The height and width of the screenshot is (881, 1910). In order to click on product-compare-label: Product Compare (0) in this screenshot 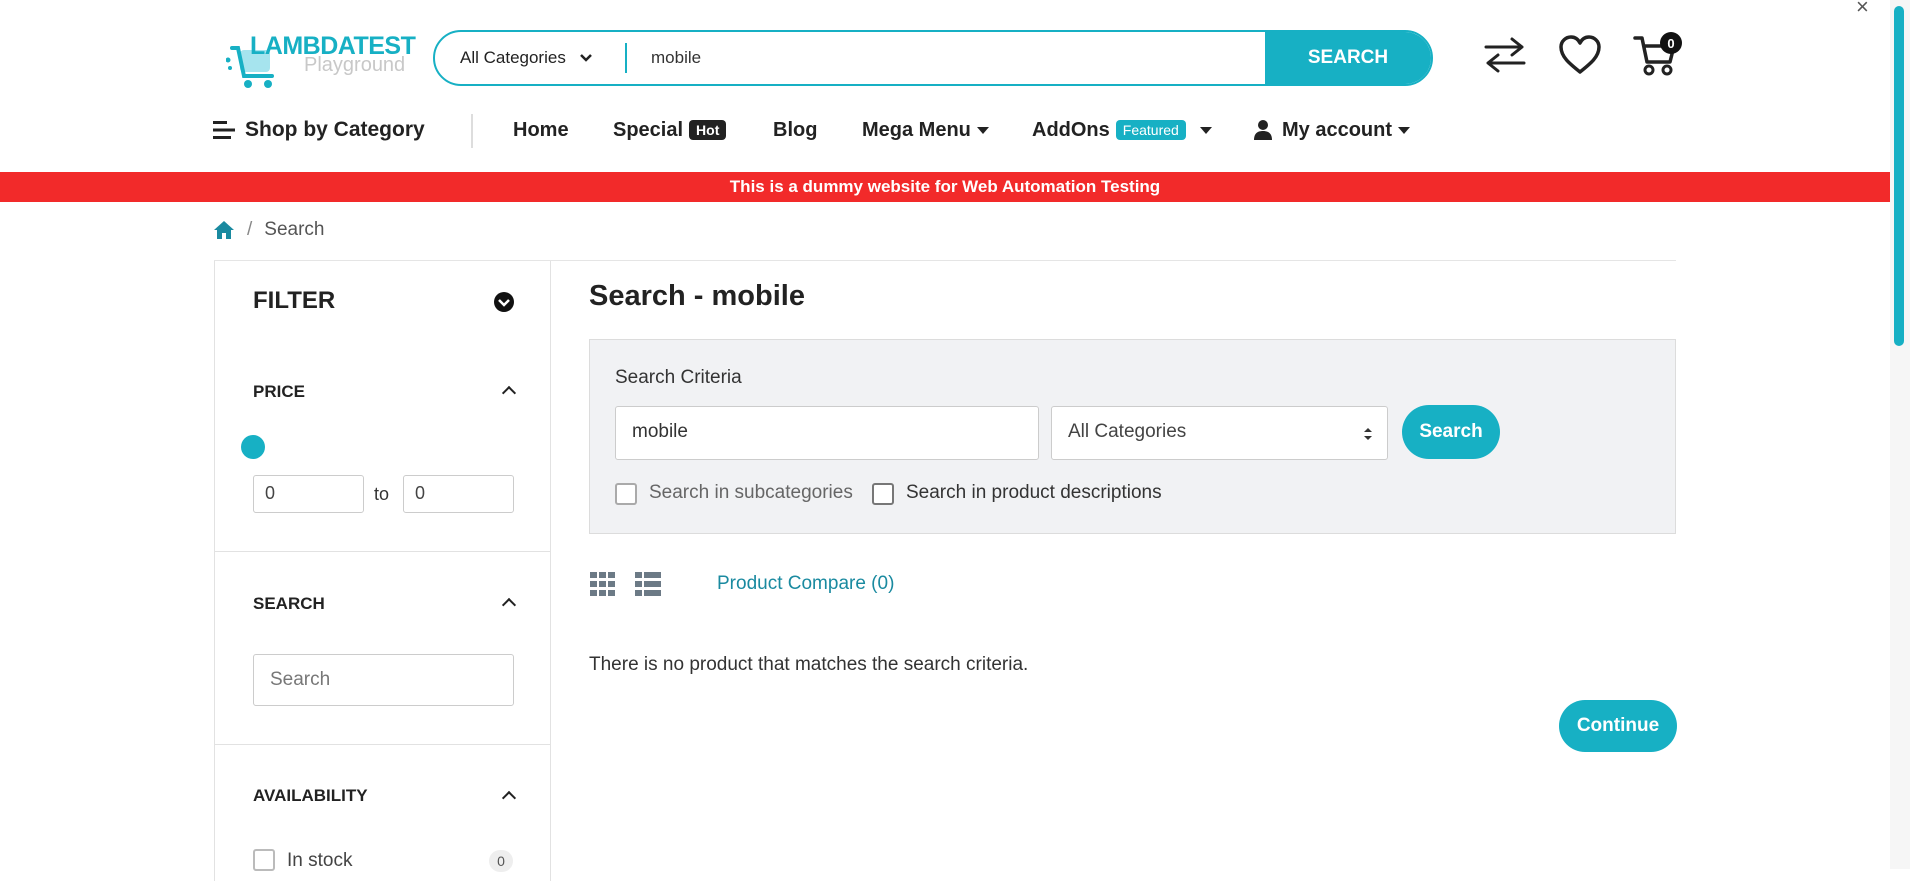, I will do `click(806, 583)`.